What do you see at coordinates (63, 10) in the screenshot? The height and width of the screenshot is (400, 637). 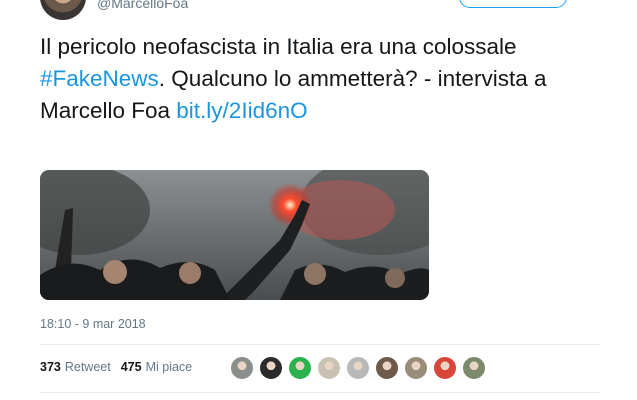 I see `author-avatar` at bounding box center [63, 10].